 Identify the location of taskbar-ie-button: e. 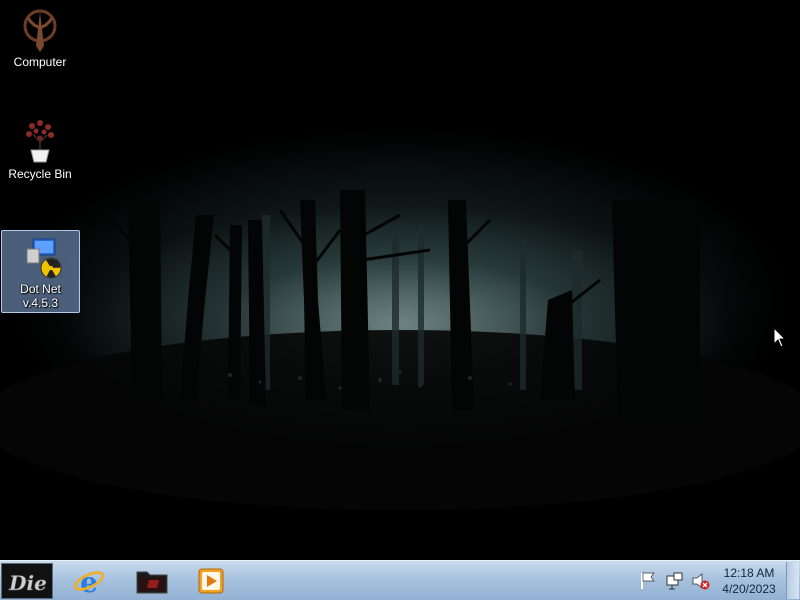
(89, 581).